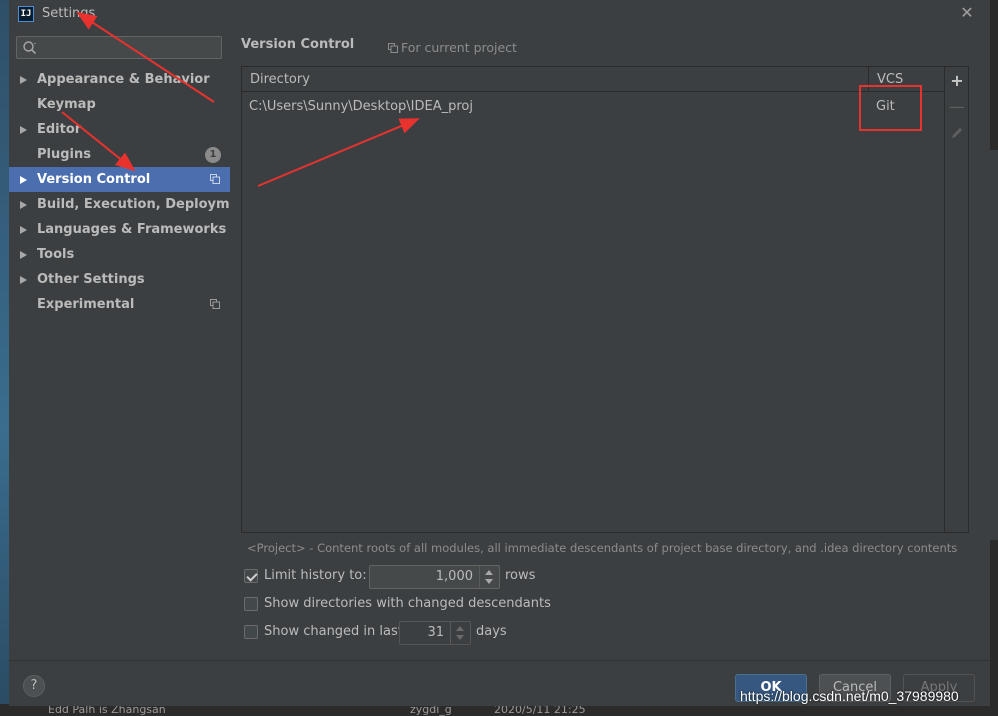 This screenshot has height=716, width=998. What do you see at coordinates (56, 254) in the screenshot?
I see `sidebar-item-label: Tools` at bounding box center [56, 254].